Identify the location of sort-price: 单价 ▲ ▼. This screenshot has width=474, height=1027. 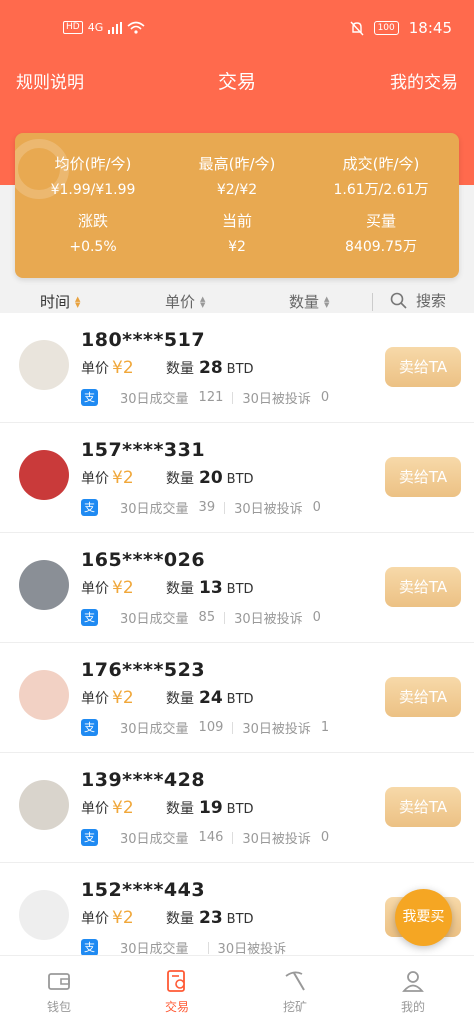
(185, 301).